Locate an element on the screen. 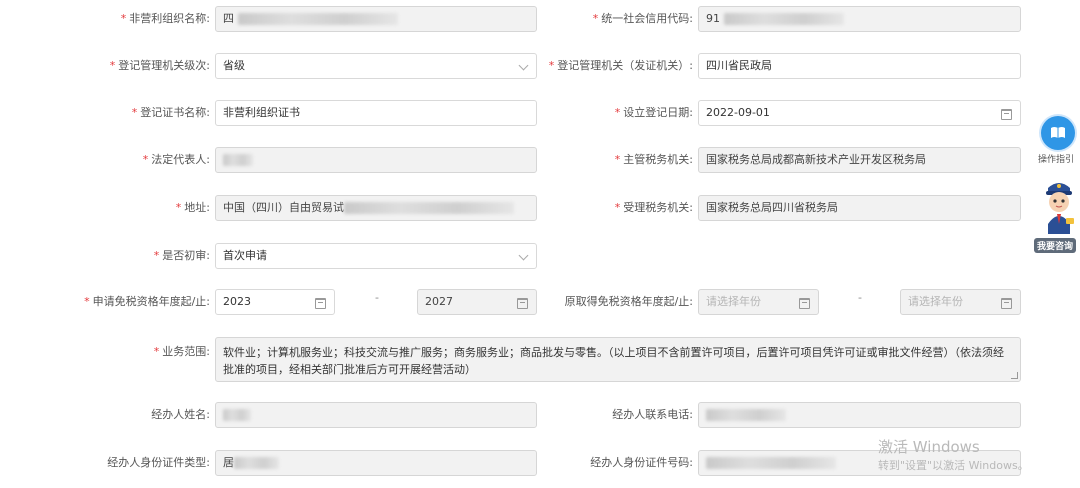 The width and height of the screenshot is (1080, 488). orig-years-label: 原取得免税资格年度起/止: is located at coordinates (628, 301).